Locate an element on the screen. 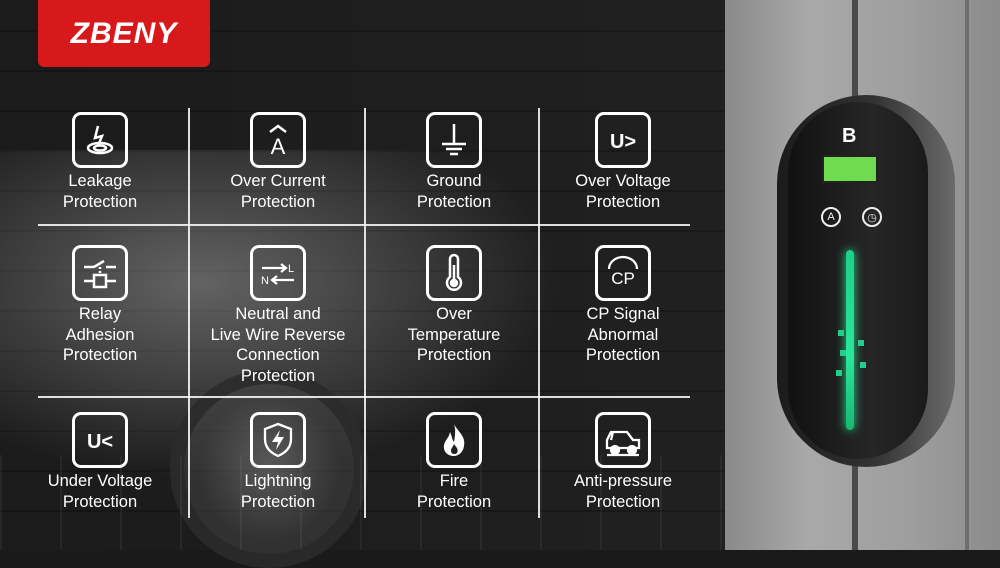 Image resolution: width=1000 pixels, height=568 pixels. feature-label: Anti-pressure Protection is located at coordinates (623, 491).